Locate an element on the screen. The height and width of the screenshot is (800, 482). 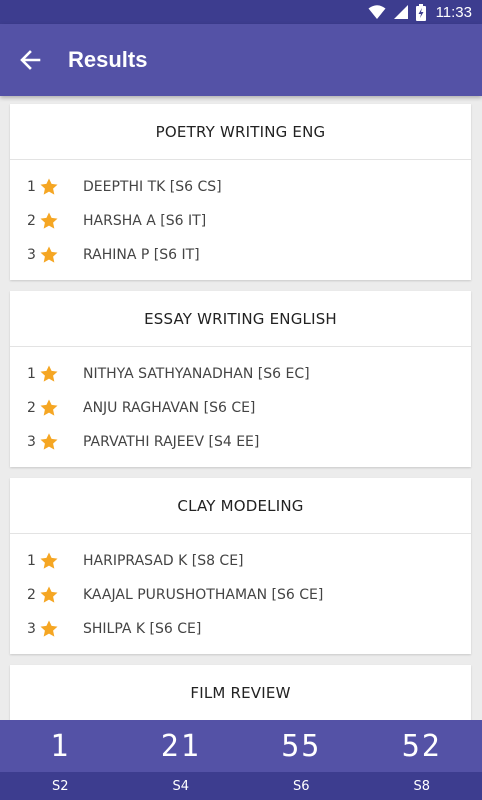
event-card: FILM REVIEW is located at coordinates (240, 692).